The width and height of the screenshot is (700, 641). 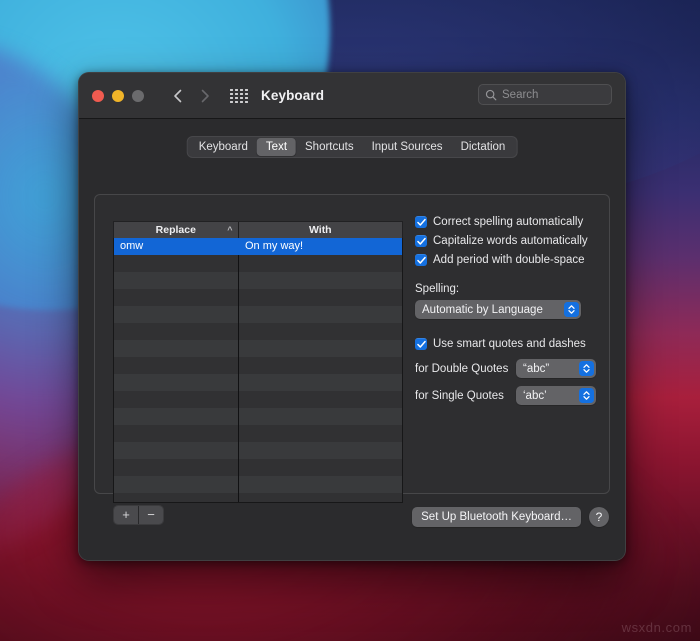 What do you see at coordinates (205, 96) in the screenshot?
I see `forward-button` at bounding box center [205, 96].